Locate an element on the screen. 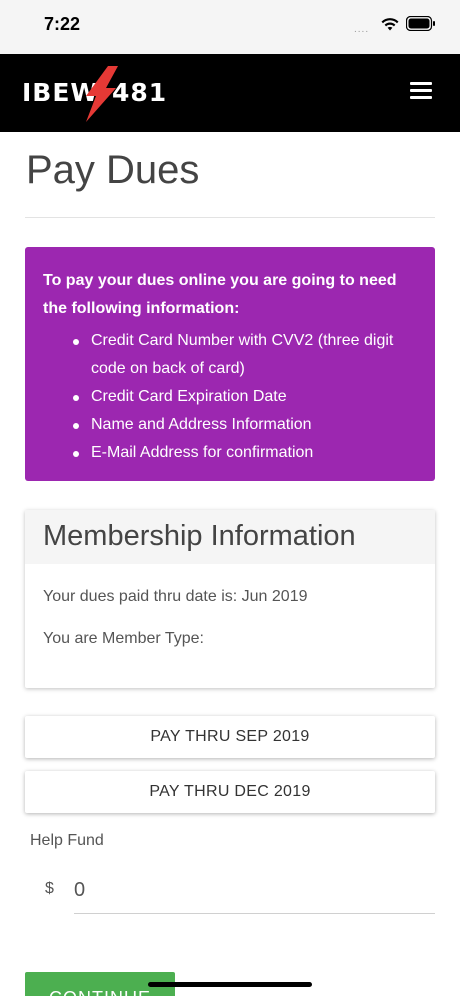 The image size is (460, 996). status-time: 7:22 is located at coordinates (62, 24).